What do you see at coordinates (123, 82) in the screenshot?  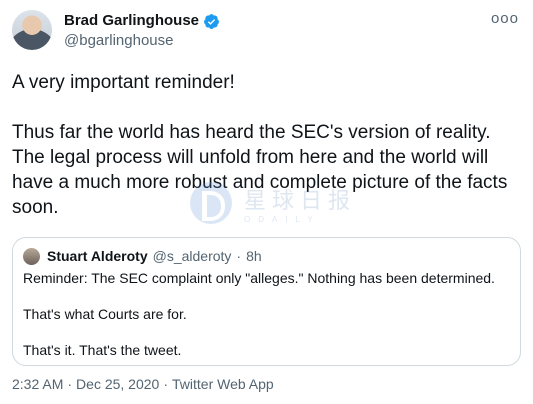 I see `tweet-paragraph: A very important reminder!` at bounding box center [123, 82].